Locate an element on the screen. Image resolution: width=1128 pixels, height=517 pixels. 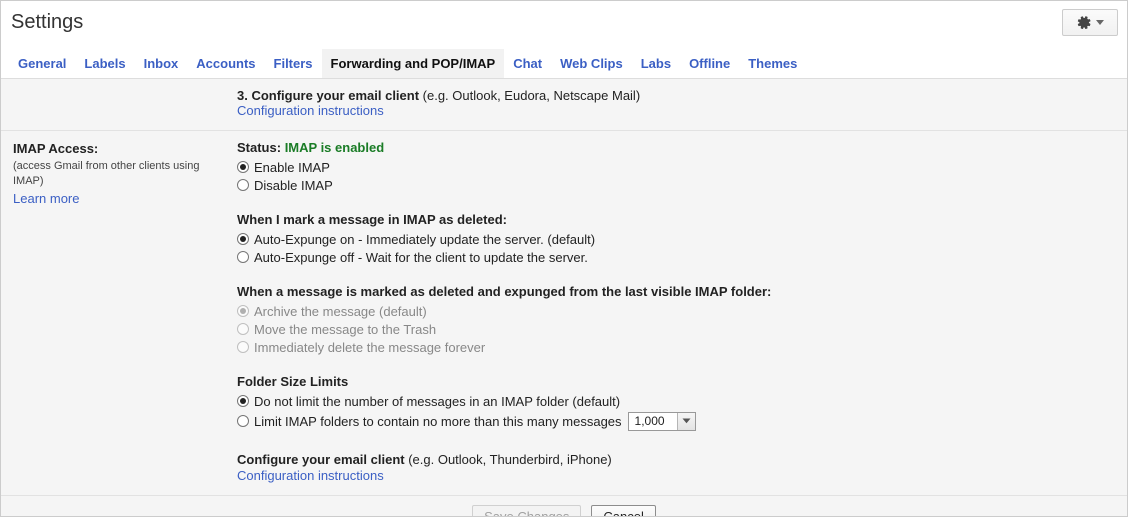
tab-accounts: Accounts is located at coordinates (225, 63).